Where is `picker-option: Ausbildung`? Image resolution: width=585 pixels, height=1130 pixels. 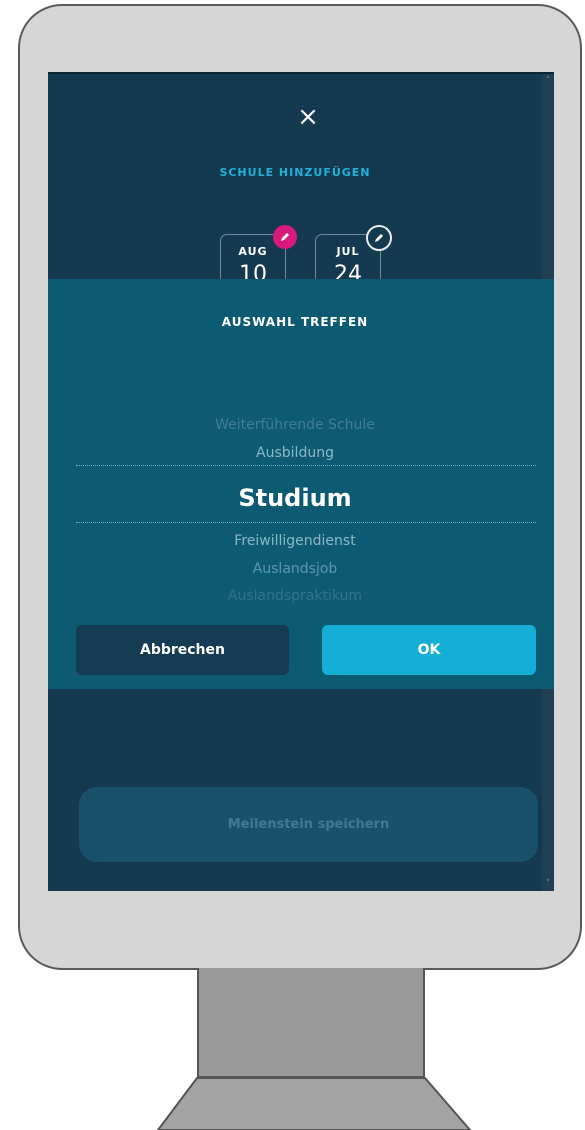
picker-option: Ausbildung is located at coordinates (295, 453).